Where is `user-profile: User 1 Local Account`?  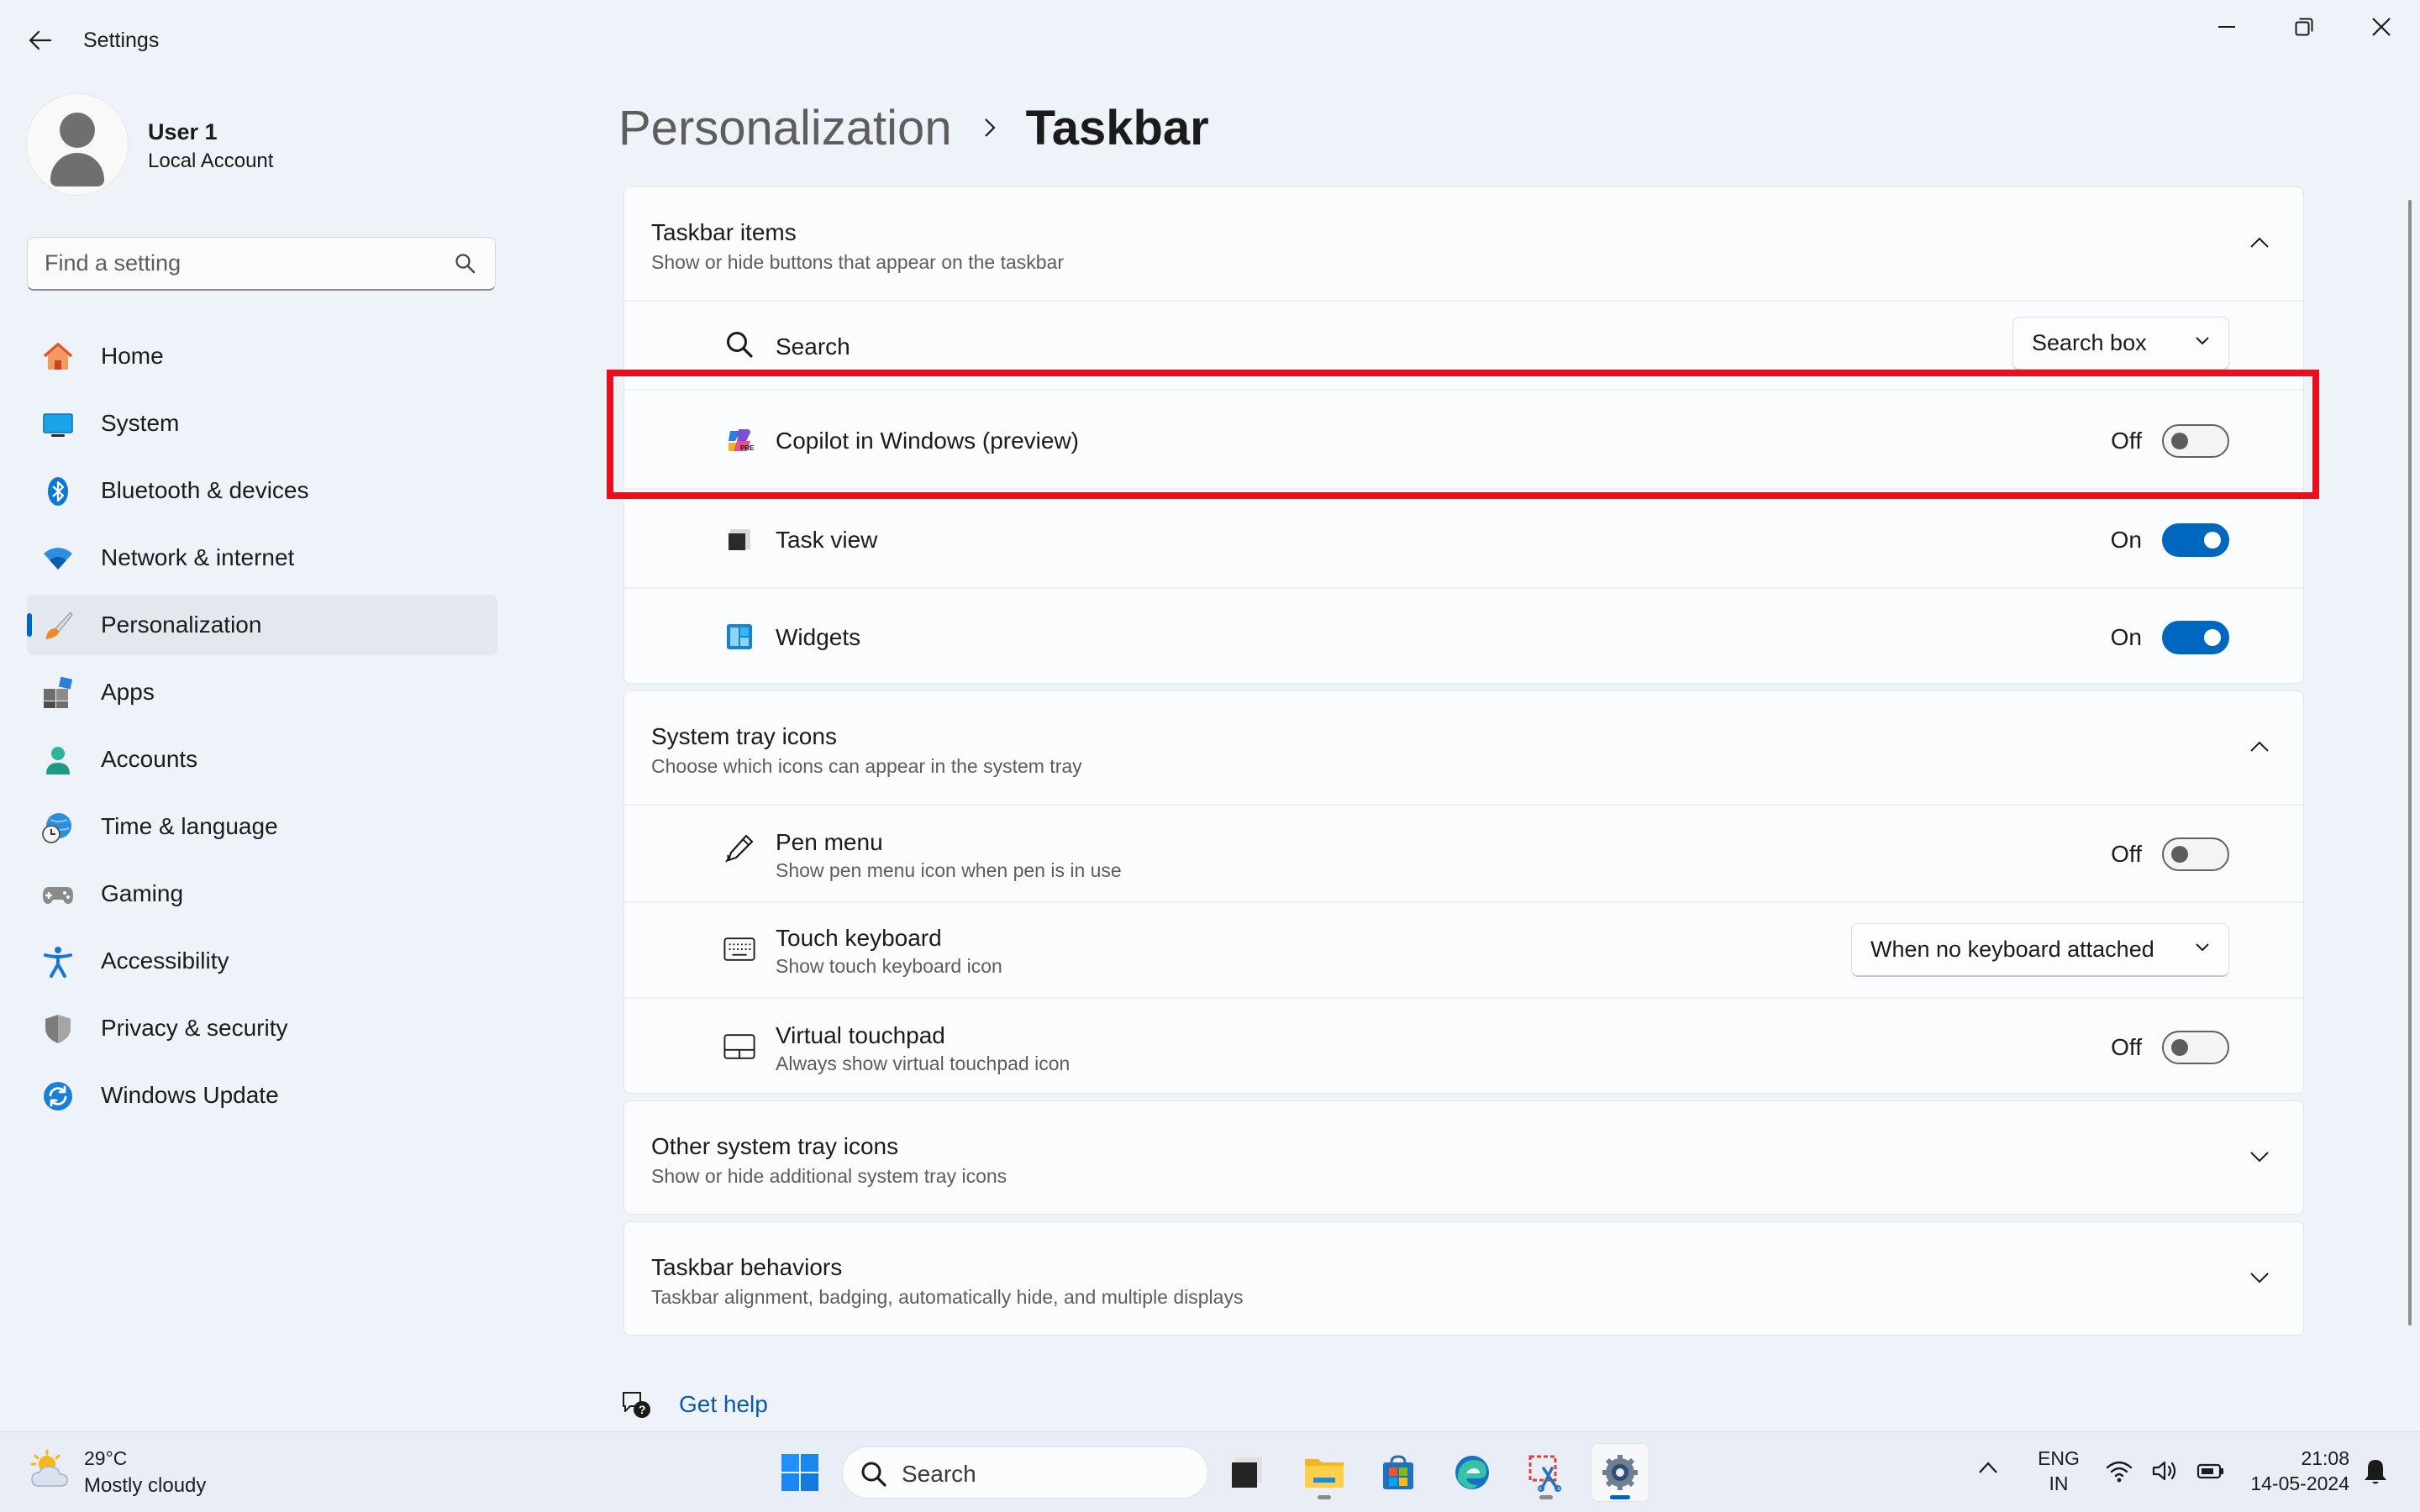
user-profile: User 1 Local Account is located at coordinates (262, 144).